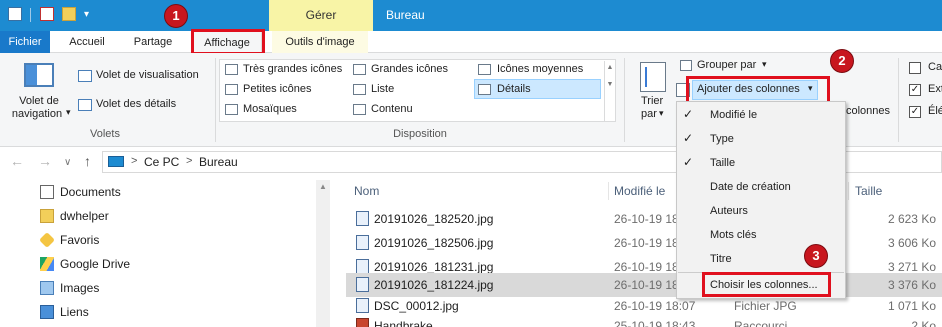 The image size is (942, 327). I want to click on nav-item-favoris: Favoris, so click(79, 240).